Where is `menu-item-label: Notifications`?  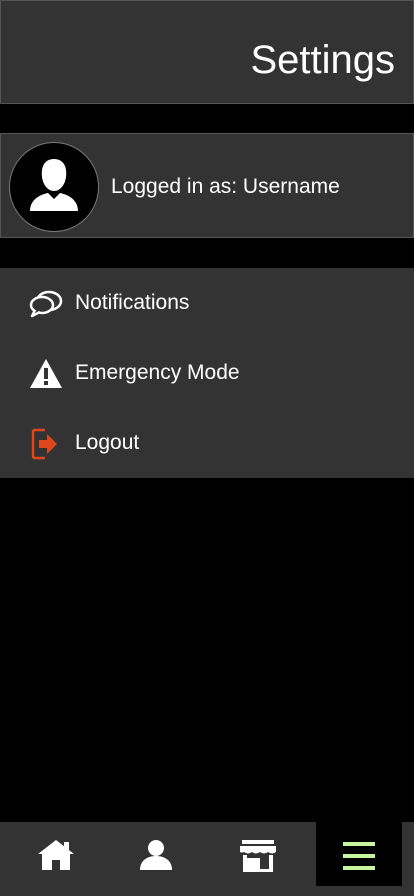
menu-item-label: Notifications is located at coordinates (132, 302).